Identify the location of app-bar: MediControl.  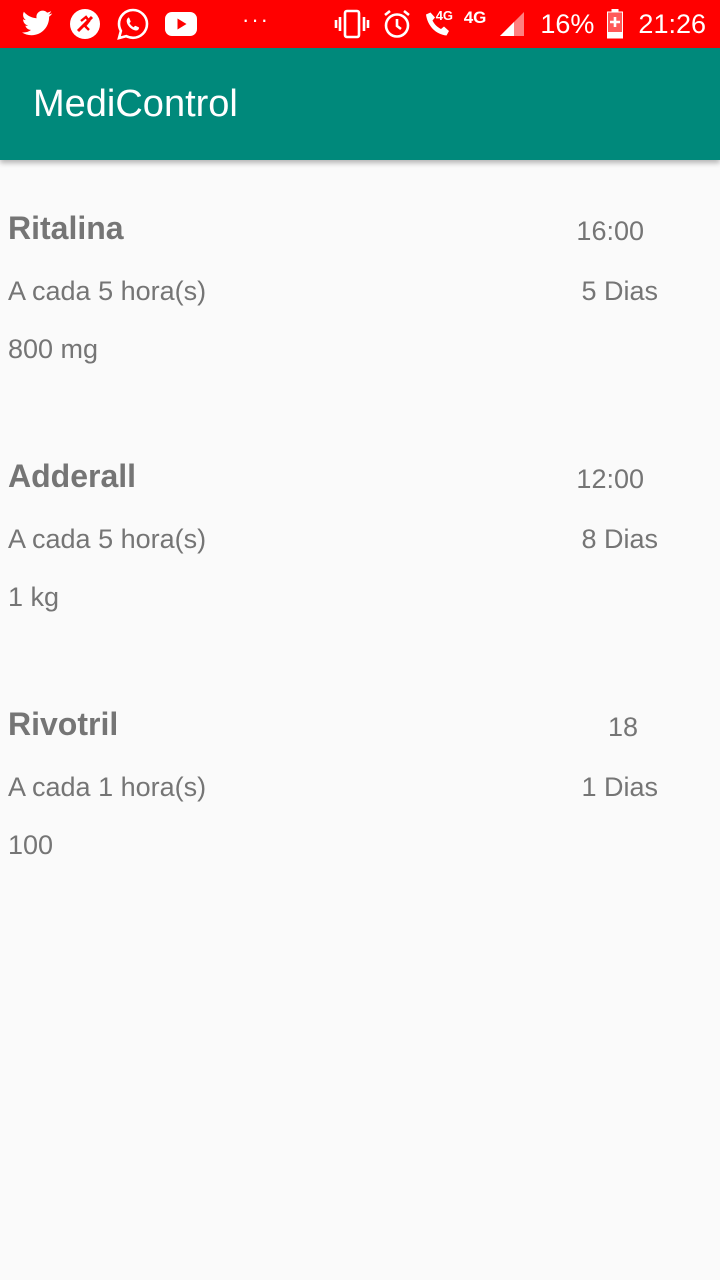
(360, 104).